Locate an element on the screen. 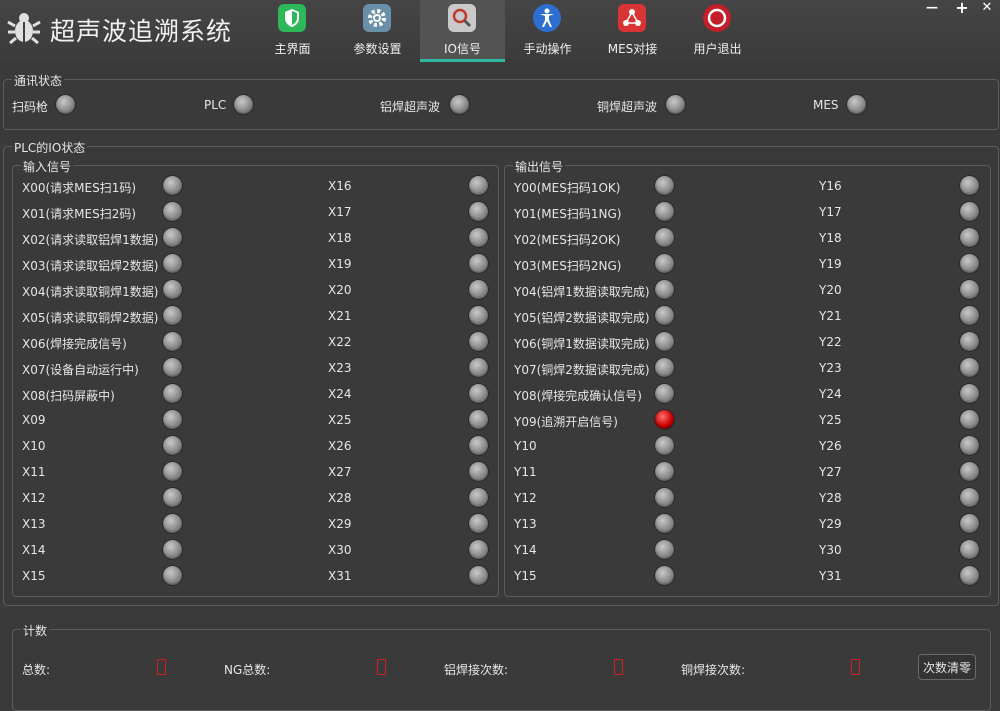 This screenshot has width=1000, height=711. tab-user-logout: 用户退出 is located at coordinates (717, 31).